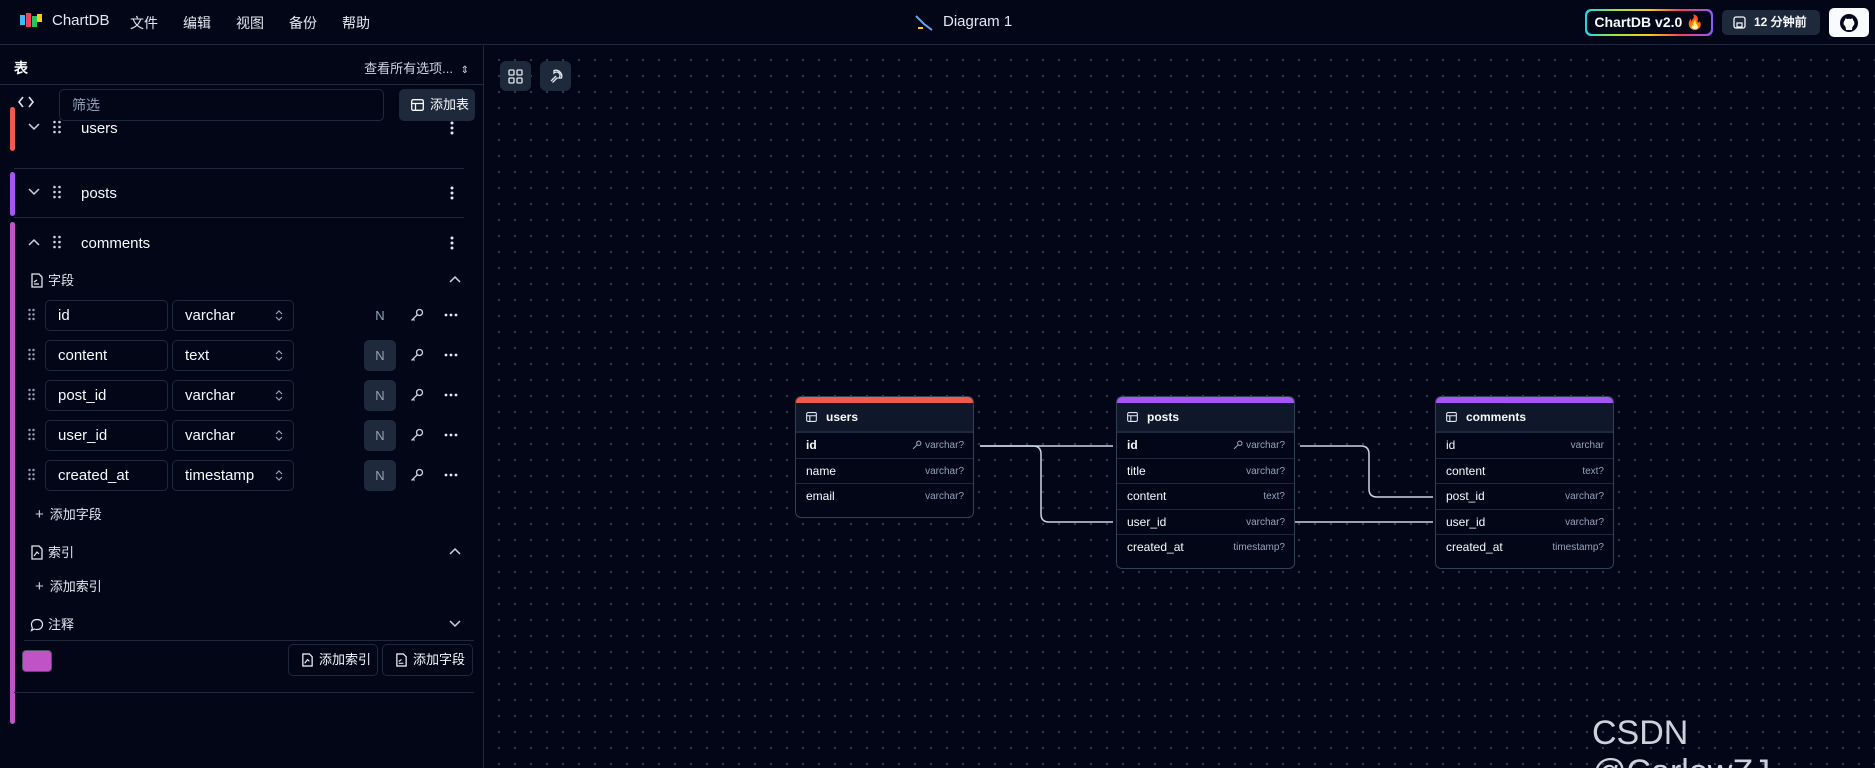 This screenshot has height=768, width=1875. Describe the element at coordinates (356, 23) in the screenshot. I see `menu-help: 帮助` at that location.